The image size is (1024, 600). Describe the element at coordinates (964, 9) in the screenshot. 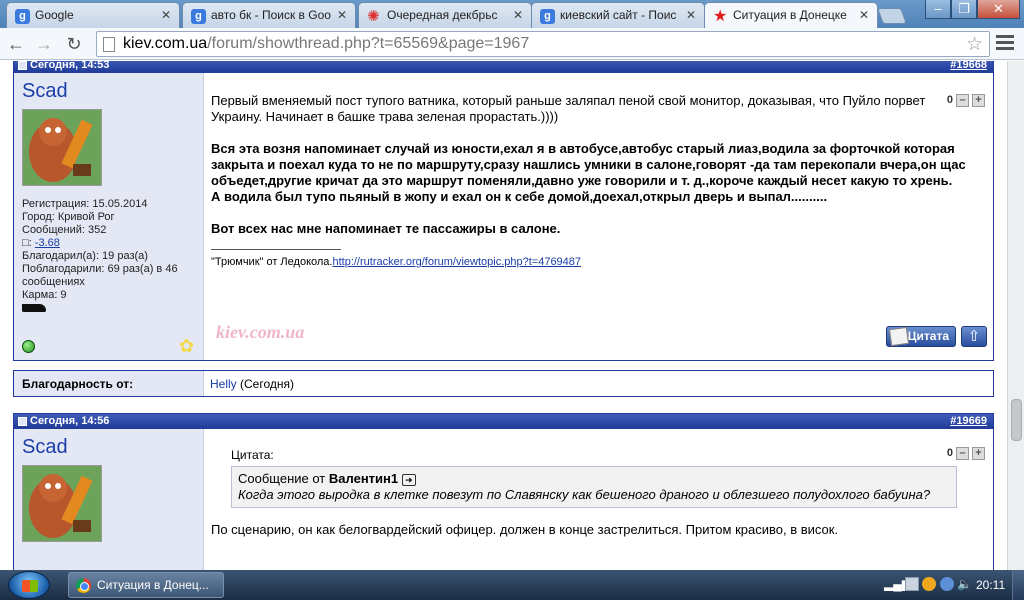

I see `restore-button: ❐` at that location.